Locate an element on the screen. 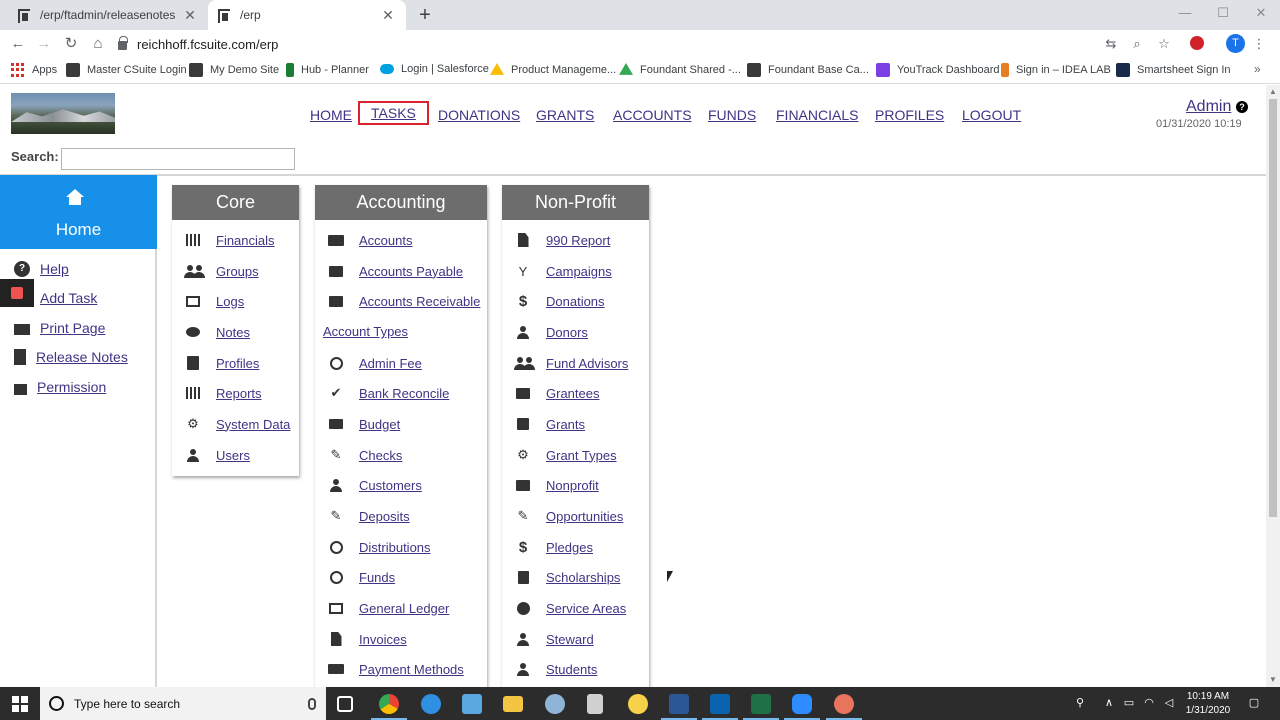  user-admin-link: Admin is located at coordinates (1208, 107).